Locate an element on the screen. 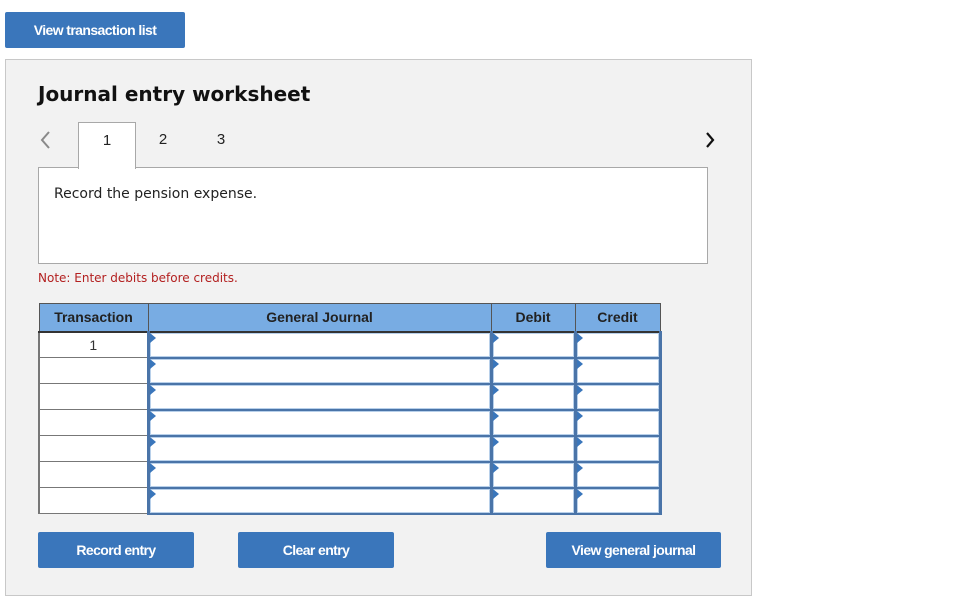  worksheet-title: Journal entry worksheet is located at coordinates (174, 94).